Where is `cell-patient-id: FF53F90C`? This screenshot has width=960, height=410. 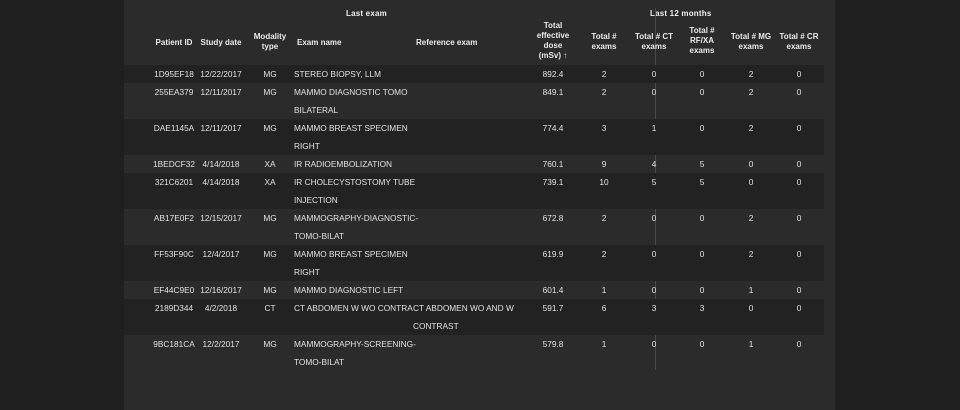
cell-patient-id: FF53F90C is located at coordinates (174, 254).